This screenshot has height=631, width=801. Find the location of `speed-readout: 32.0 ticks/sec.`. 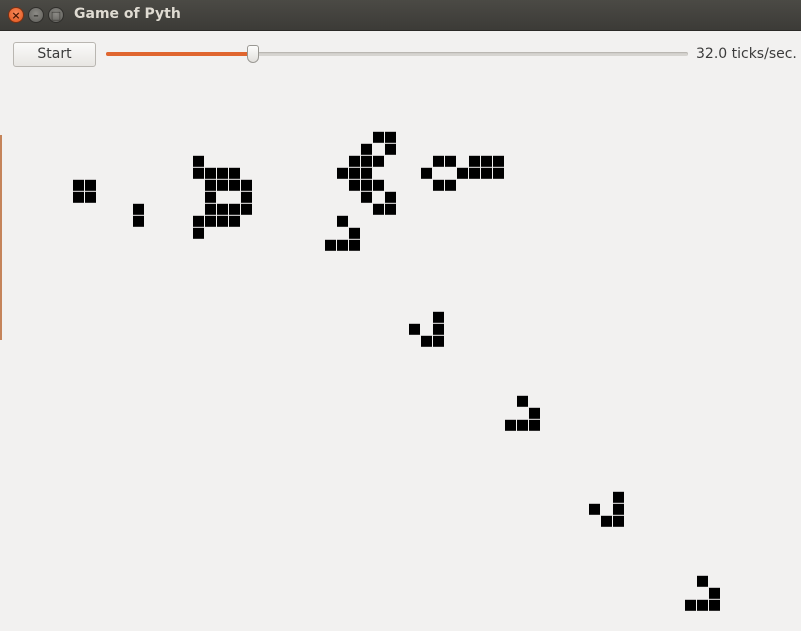

speed-readout: 32.0 ticks/sec. is located at coordinates (746, 54).